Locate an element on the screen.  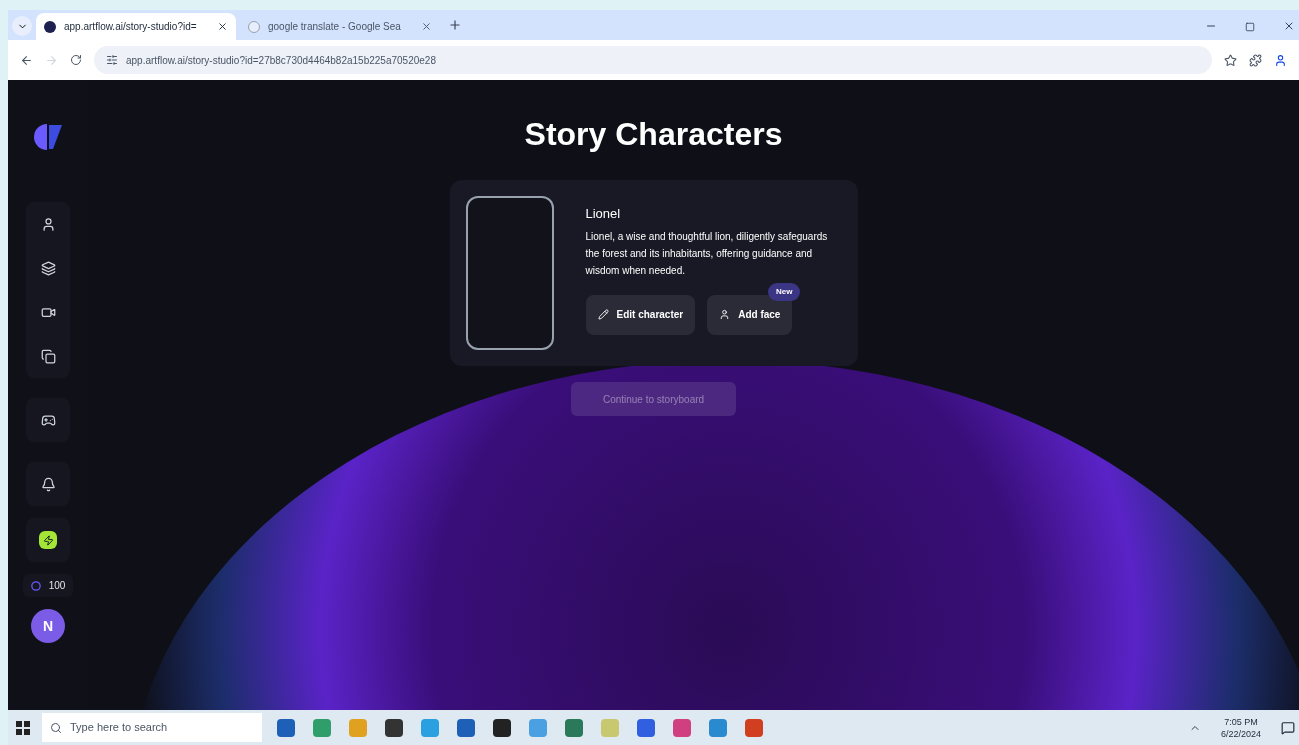
bolt-icon is located at coordinates (48, 540).